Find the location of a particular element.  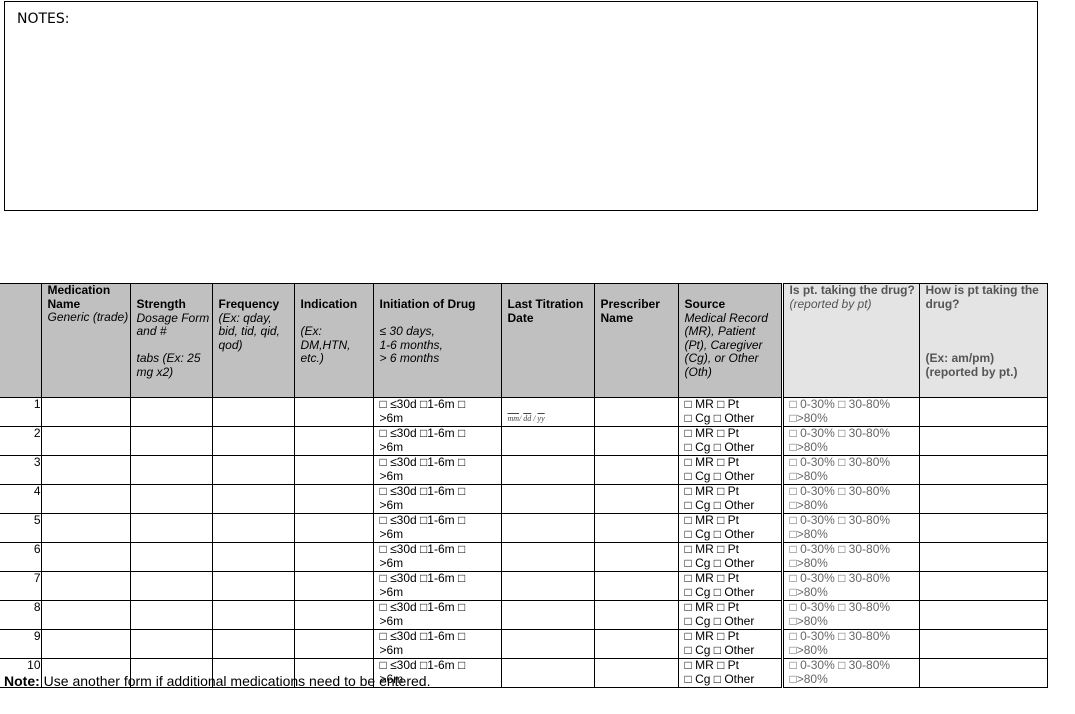

last-titration-cell: mm/ dd / yy is located at coordinates (547, 412).